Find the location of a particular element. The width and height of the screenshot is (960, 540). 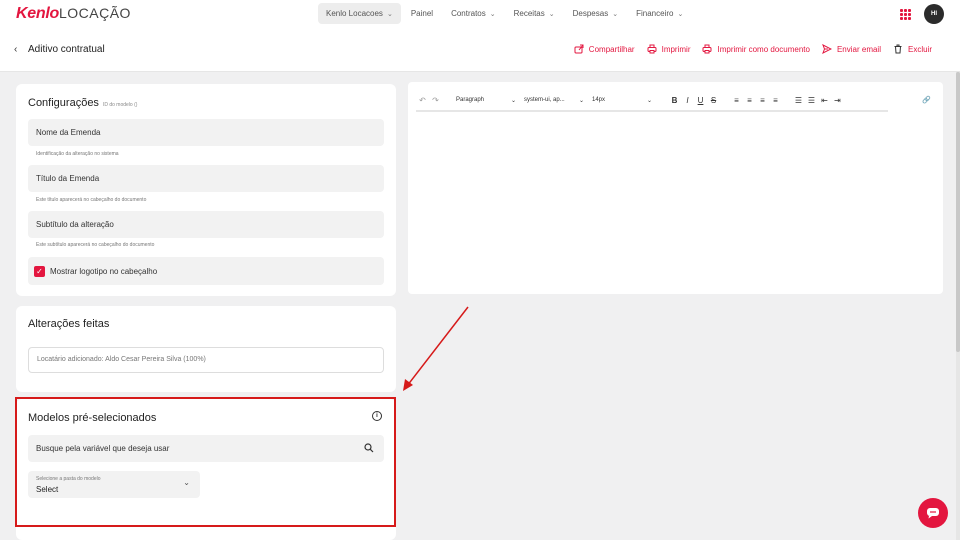

chat-icon is located at coordinates (933, 513).